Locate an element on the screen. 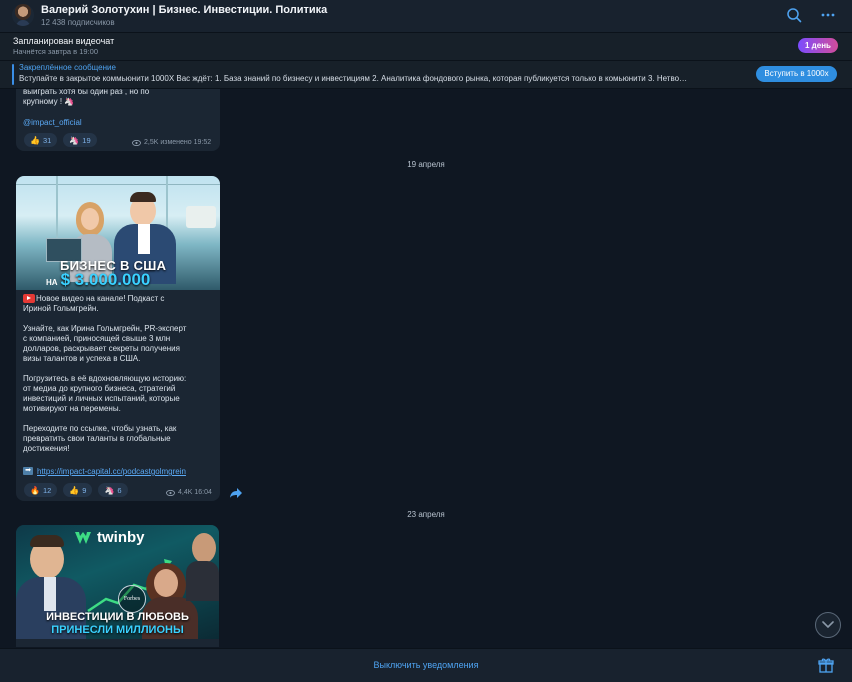  share-icon is located at coordinates (236, 493).